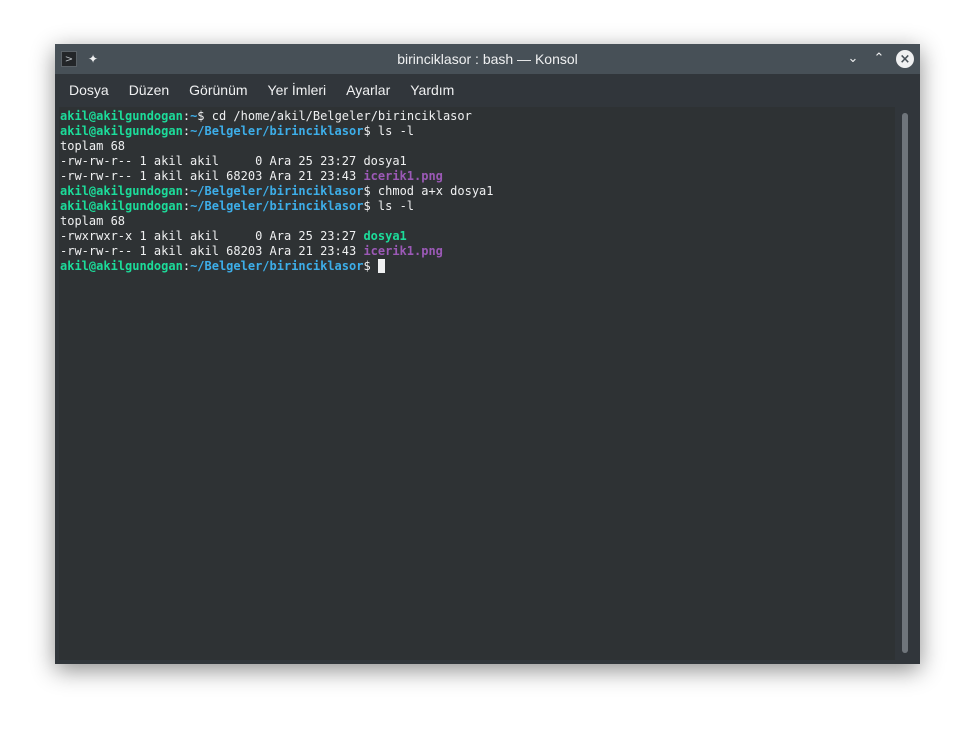 This screenshot has width=975, height=733. Describe the element at coordinates (879, 59) in the screenshot. I see `chevron-up-icon: ⌃` at that location.